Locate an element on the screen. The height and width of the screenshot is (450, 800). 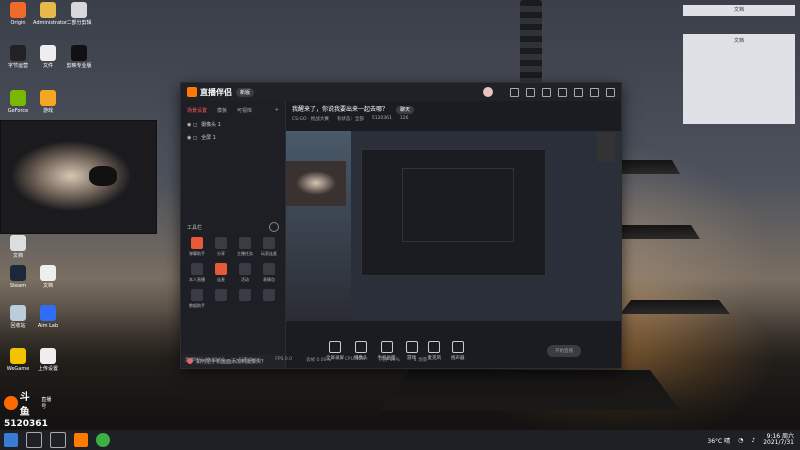
desktop-icon-label: 回收站 is located at coordinates (18, 326).